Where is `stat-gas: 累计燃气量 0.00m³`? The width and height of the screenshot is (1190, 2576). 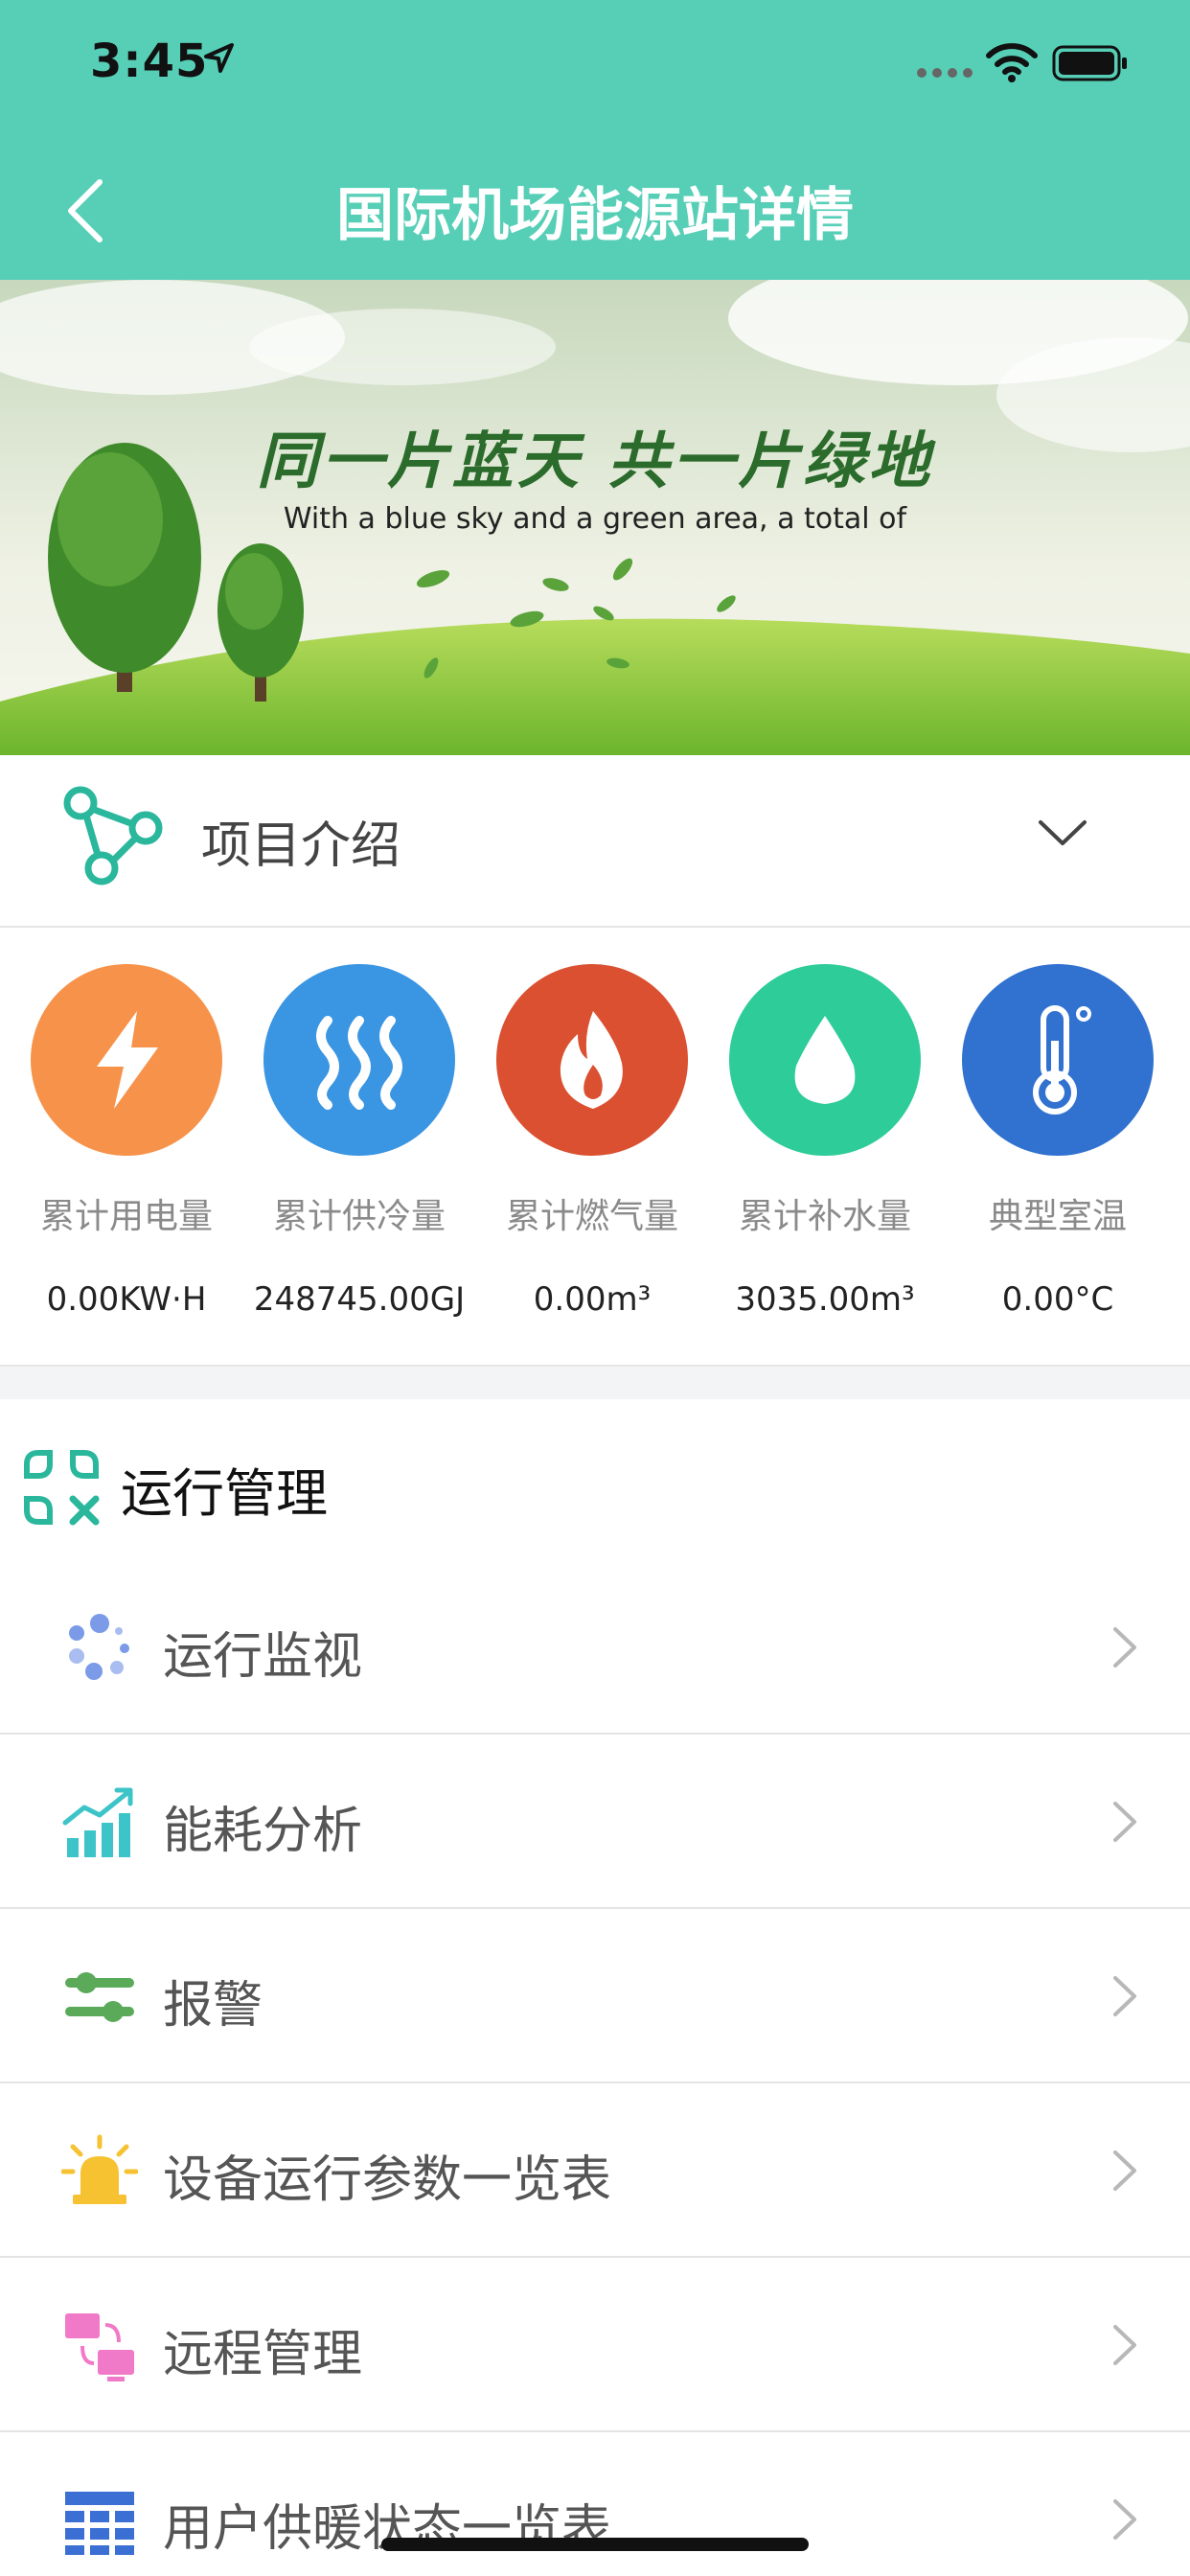
stat-gas: 累计燃气量 0.00m³ is located at coordinates (592, 1141).